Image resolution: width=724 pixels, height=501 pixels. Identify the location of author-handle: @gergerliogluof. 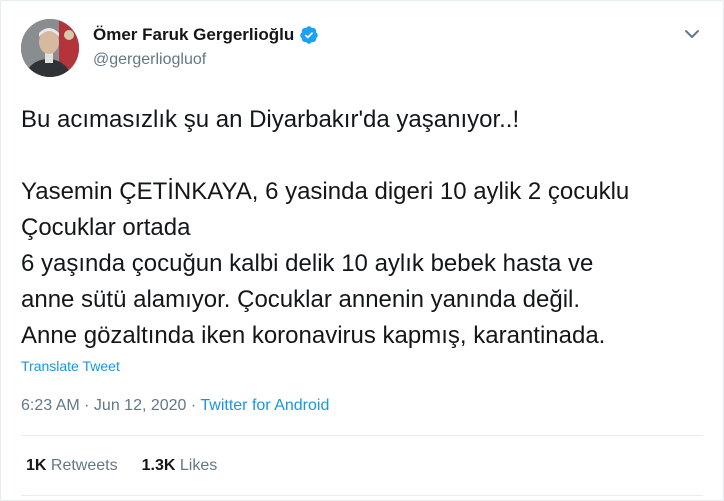
(149, 60).